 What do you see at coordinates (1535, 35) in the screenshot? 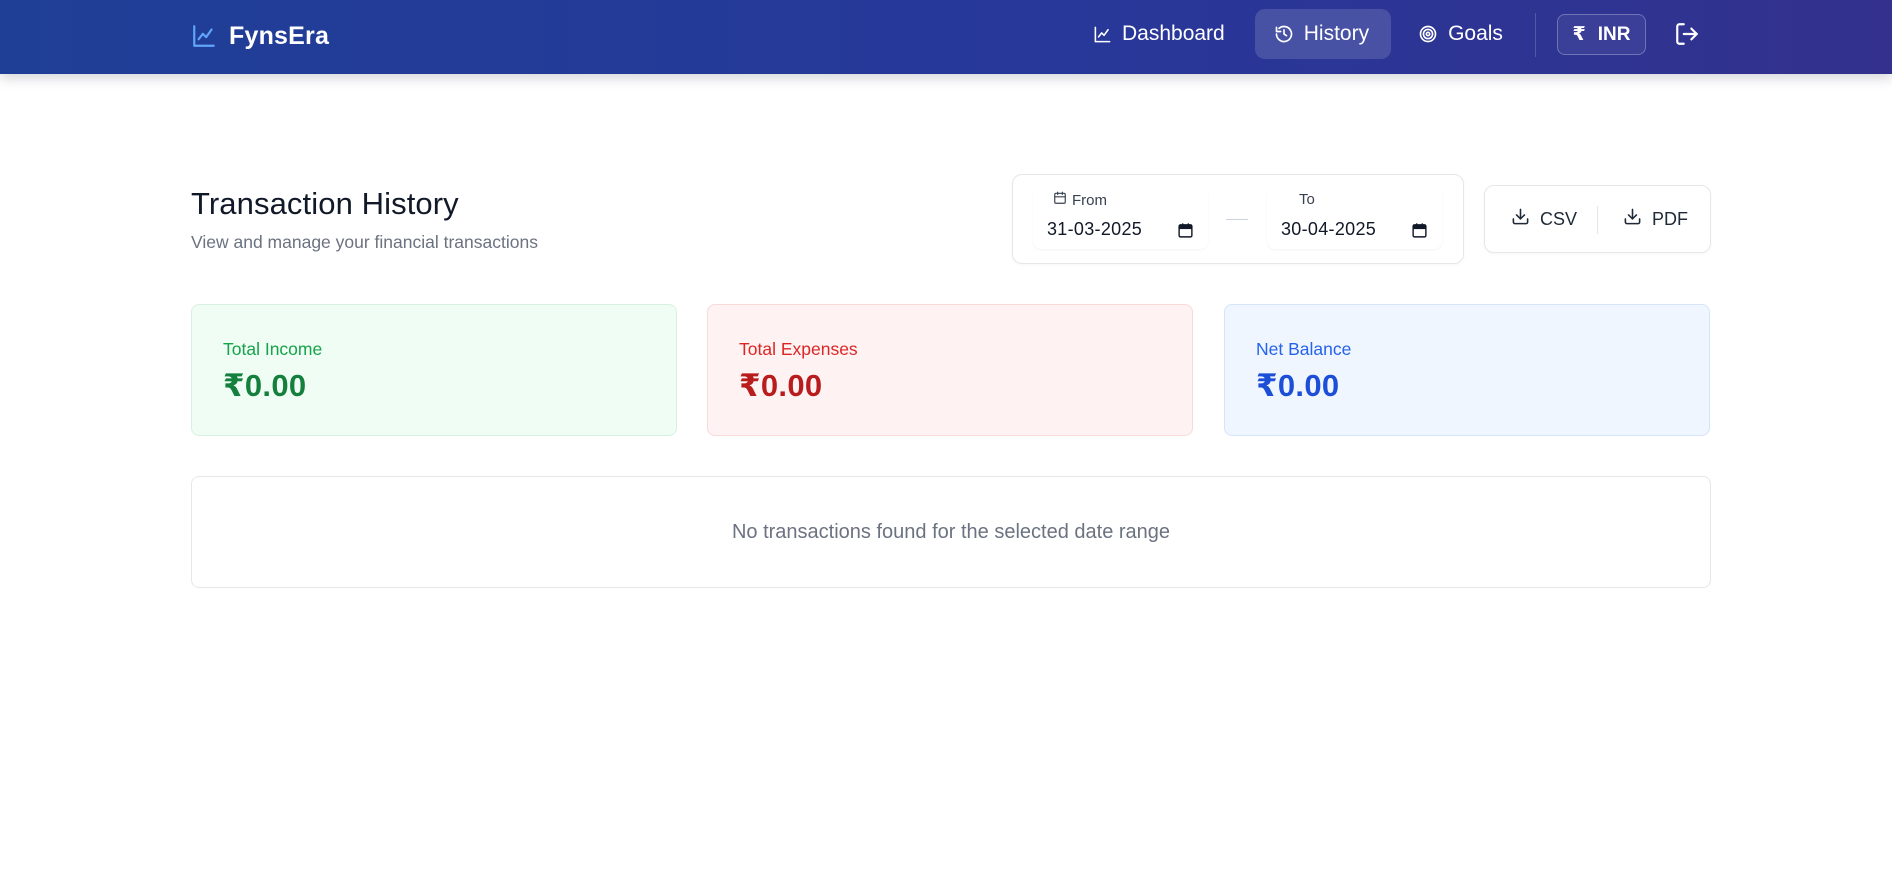
I see `nav-divider` at bounding box center [1535, 35].